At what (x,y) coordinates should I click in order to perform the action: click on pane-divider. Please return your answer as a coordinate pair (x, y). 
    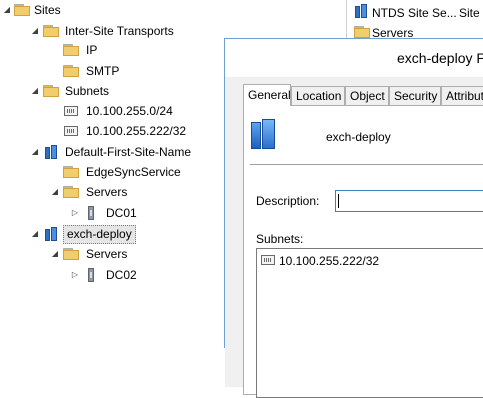
    Looking at the image, I should click on (346, 20).